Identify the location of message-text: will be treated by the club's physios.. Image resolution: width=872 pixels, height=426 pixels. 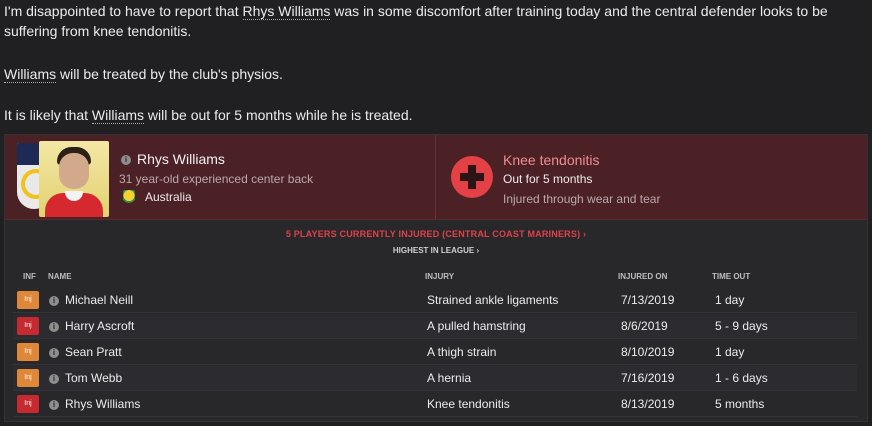
(169, 74).